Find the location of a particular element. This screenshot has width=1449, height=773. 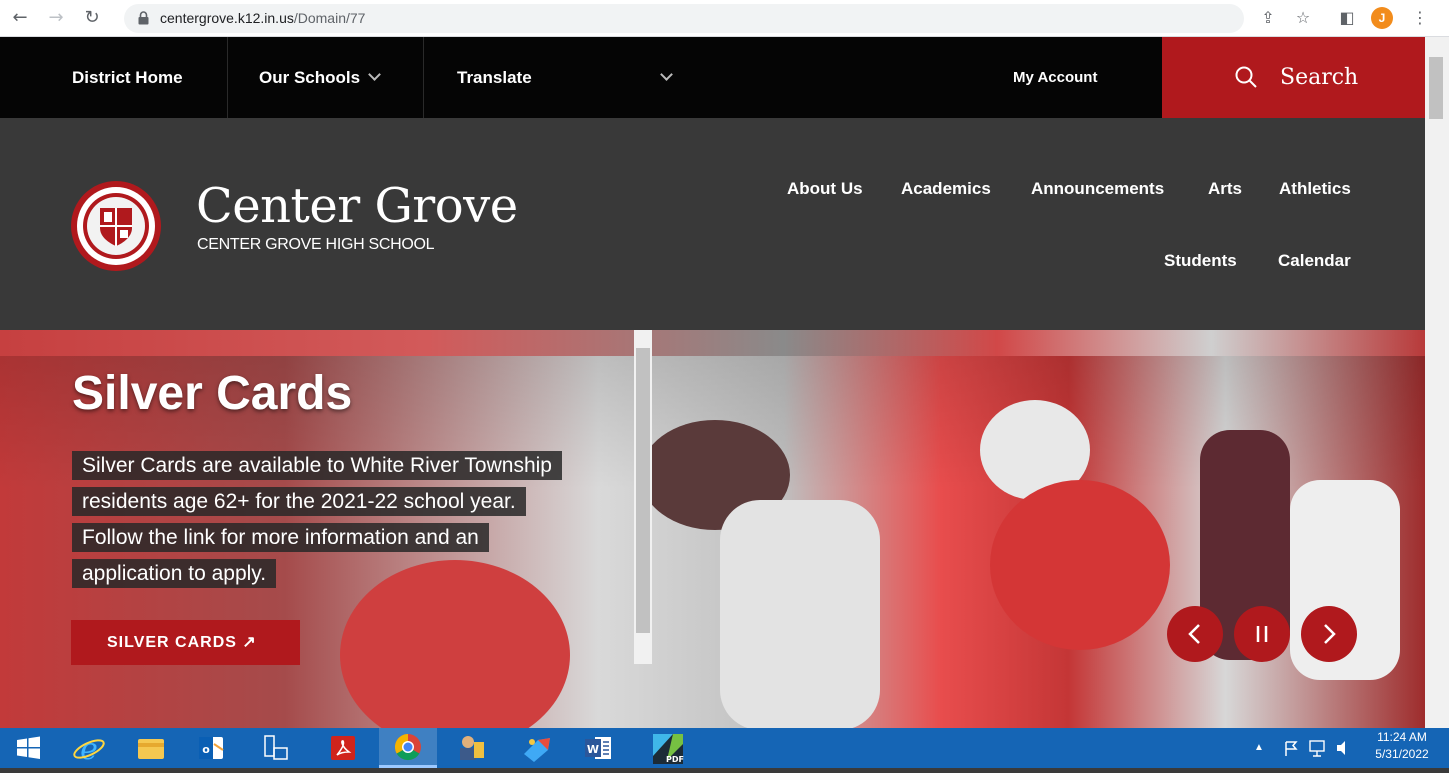

hero-scrollbar is located at coordinates (643, 497).